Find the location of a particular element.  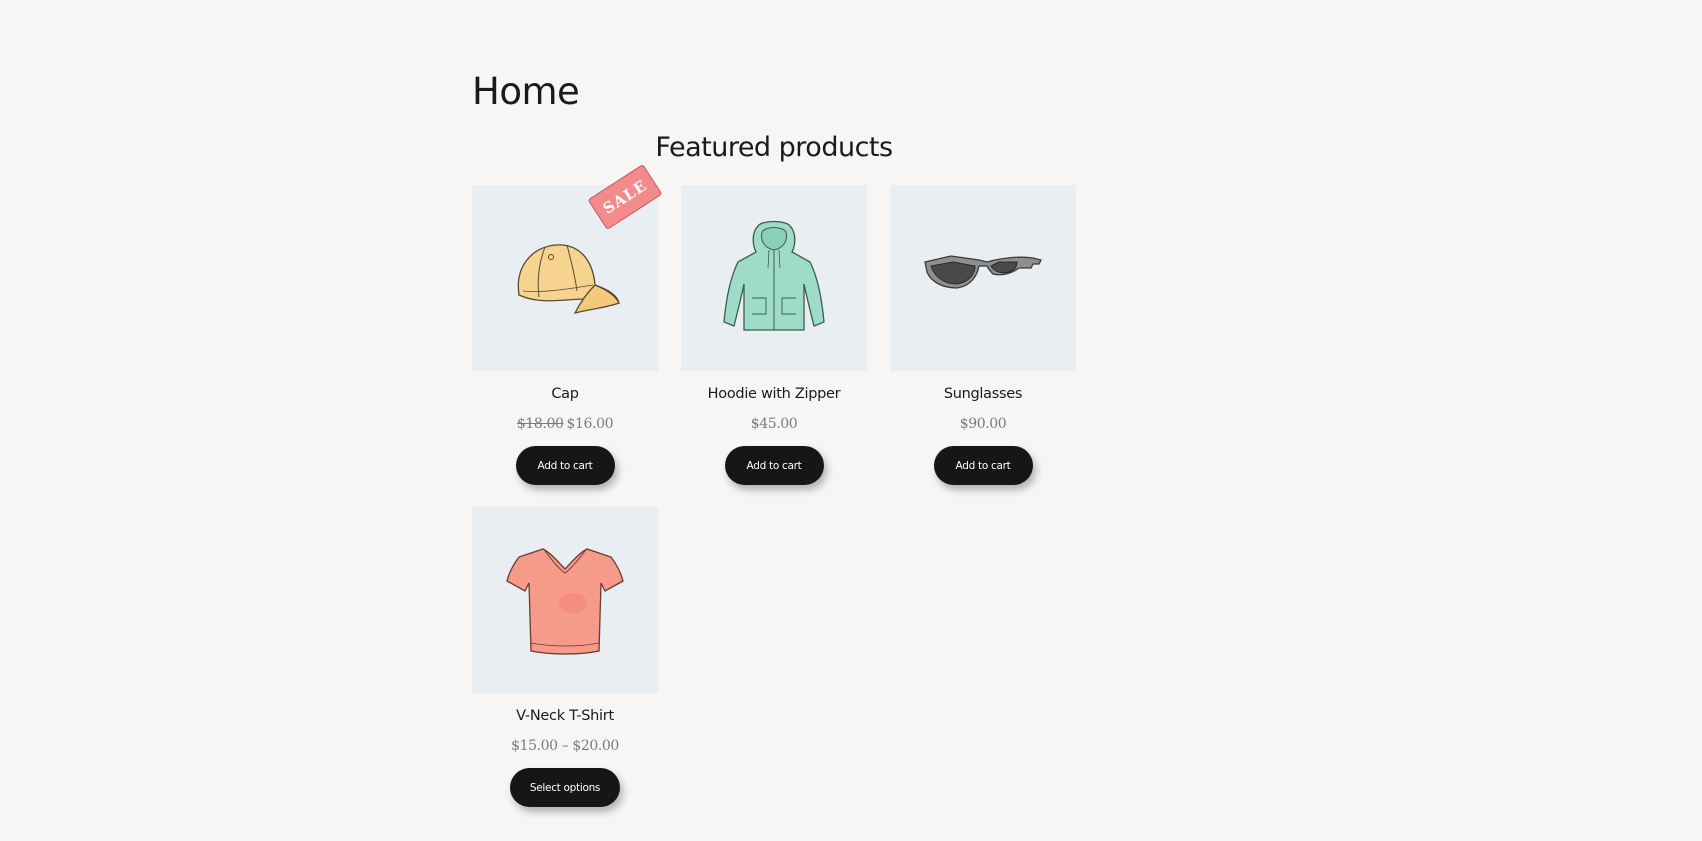

tshirt-icon is located at coordinates (565, 601).